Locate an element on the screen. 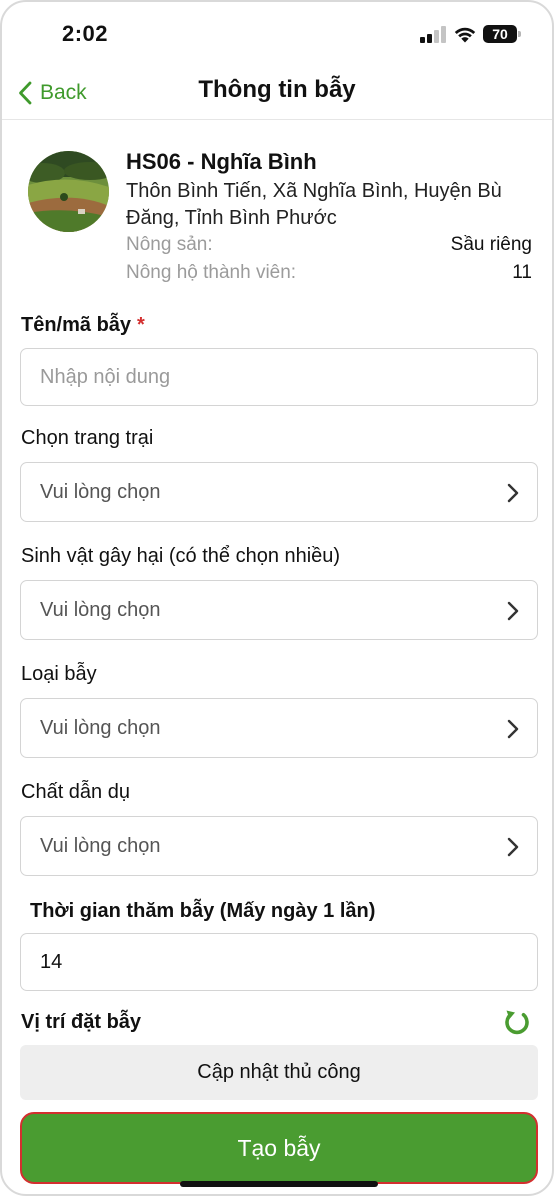 Image resolution: width=554 pixels, height=1196 pixels. cellular-signal-icon is located at coordinates (434, 34).